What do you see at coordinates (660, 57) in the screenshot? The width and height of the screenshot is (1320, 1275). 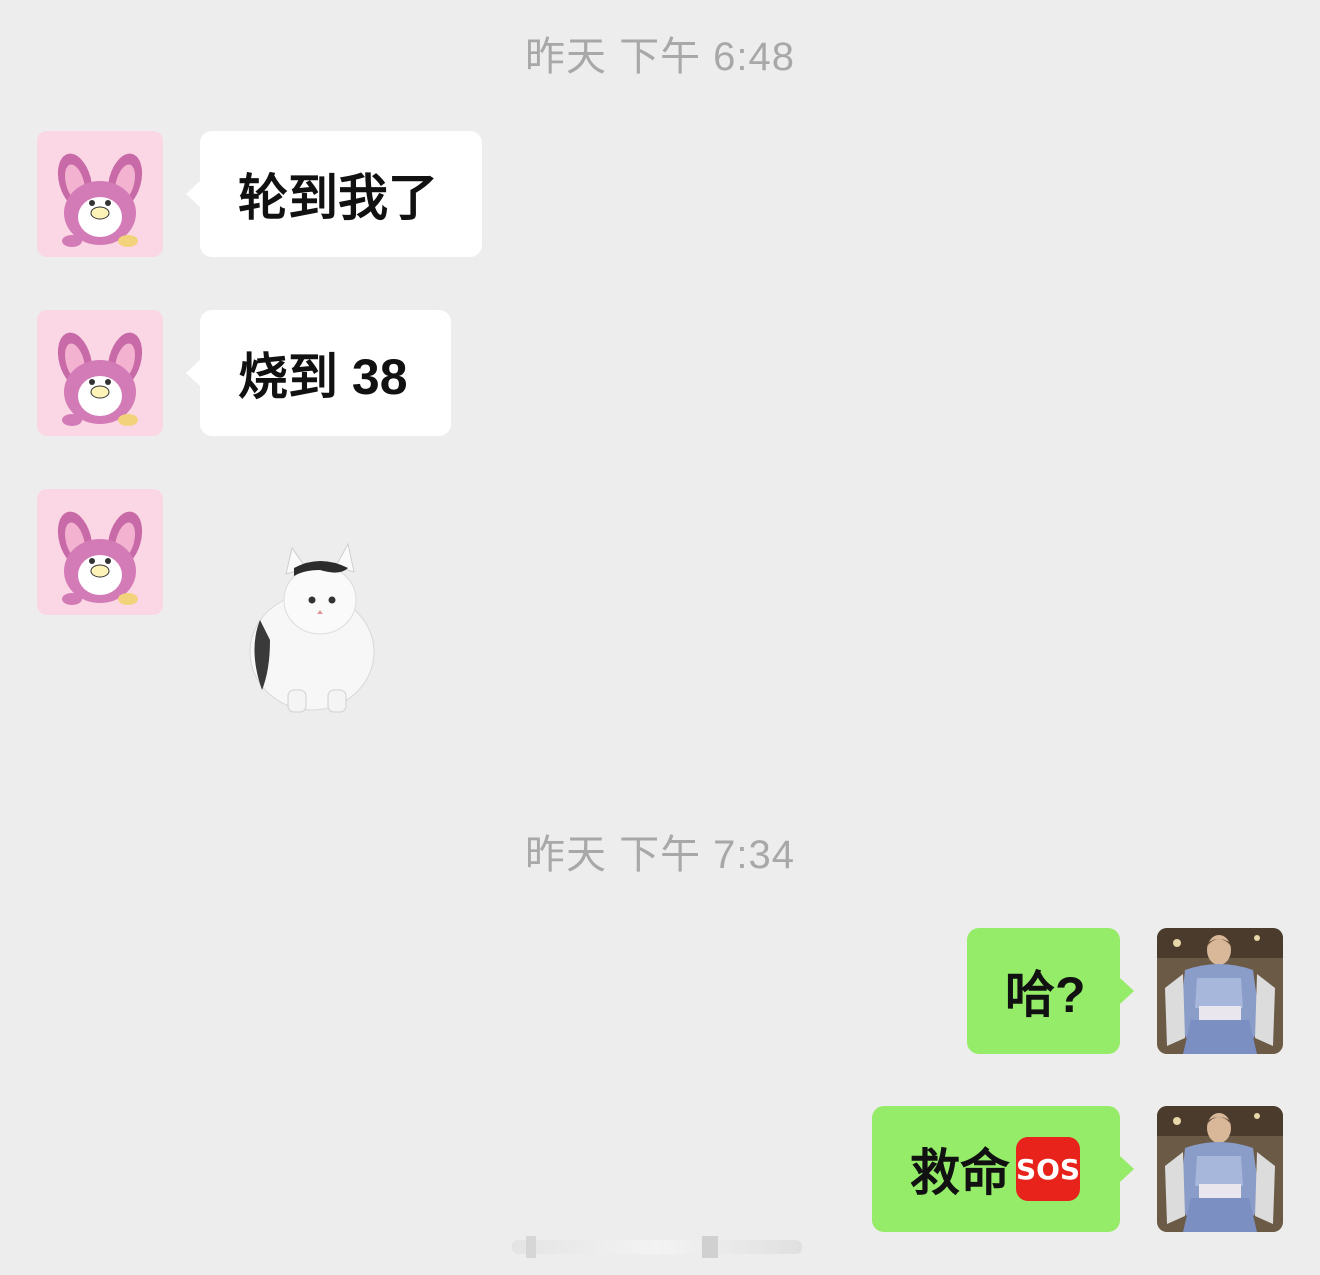 I see `timestamp: 昨天 下午 6:48` at bounding box center [660, 57].